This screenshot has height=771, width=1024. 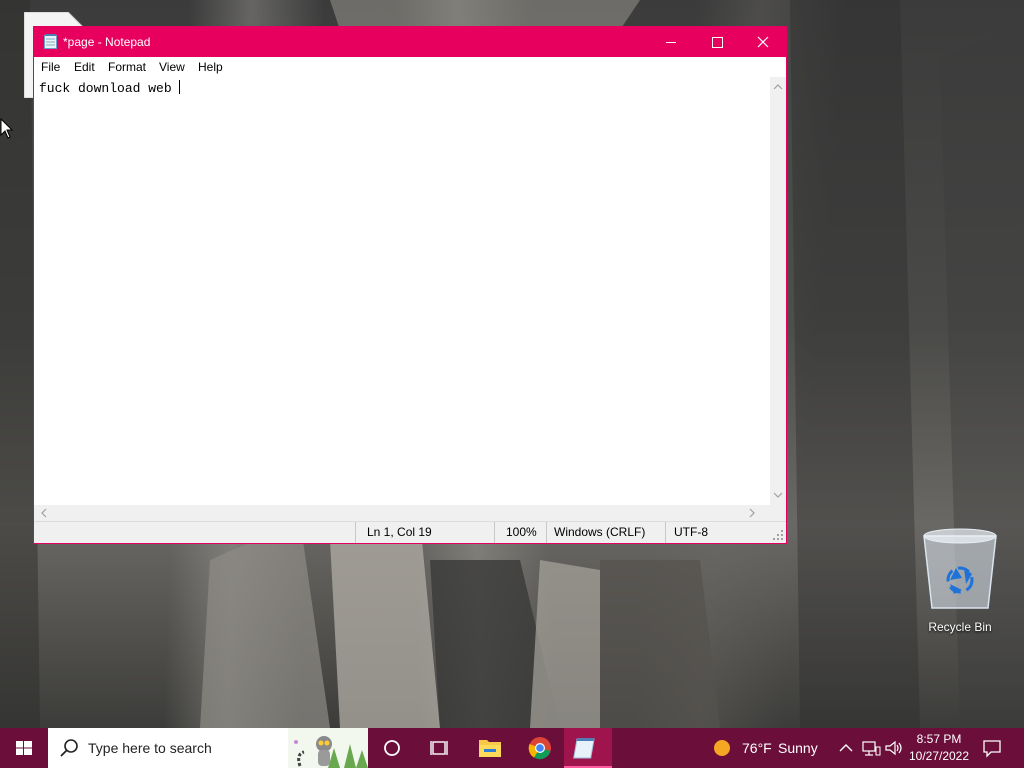 I want to click on status-encoding: UTF-8, so click(x=717, y=532).